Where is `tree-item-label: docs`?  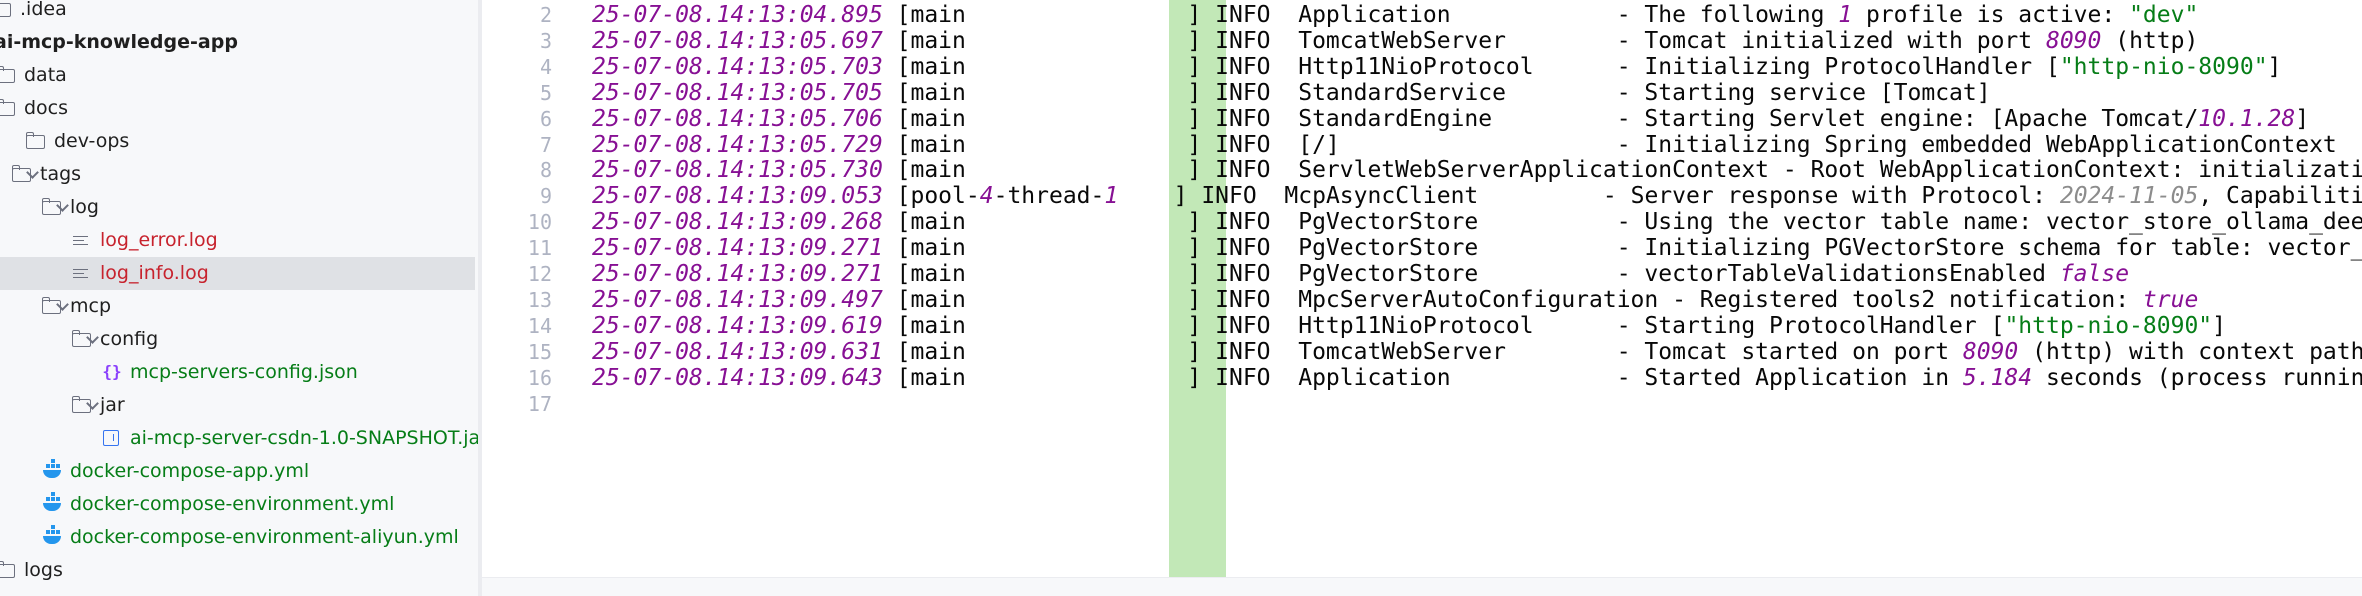 tree-item-label: docs is located at coordinates (46, 108).